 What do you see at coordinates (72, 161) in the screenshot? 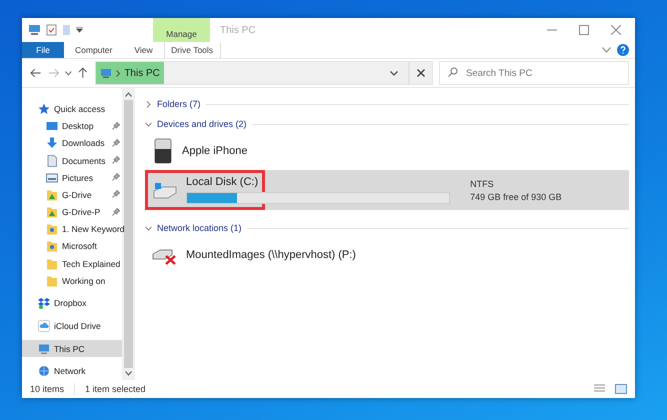
I see `sidebar-item: Documents` at bounding box center [72, 161].